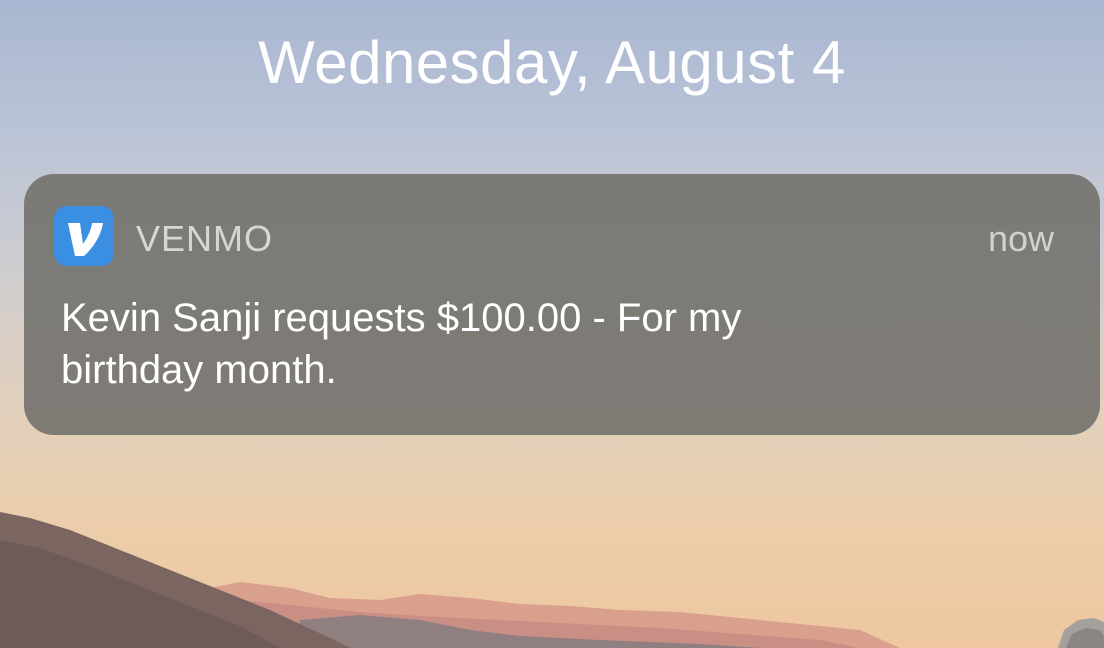 This screenshot has width=1104, height=648. Describe the element at coordinates (84, 236) in the screenshot. I see `venmo-v-icon` at that location.